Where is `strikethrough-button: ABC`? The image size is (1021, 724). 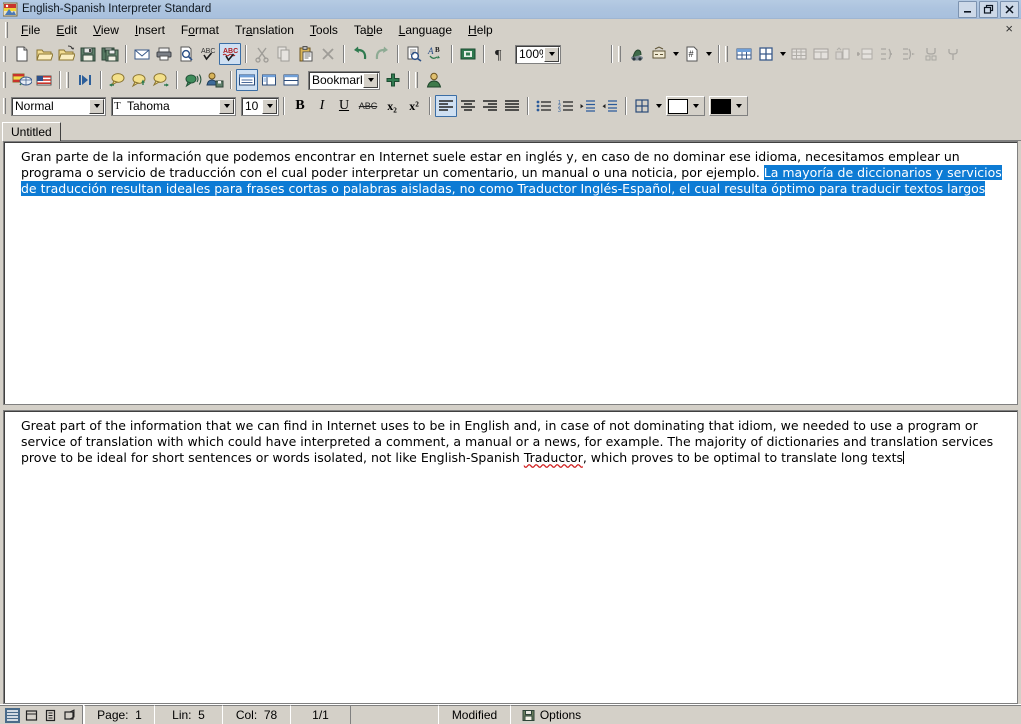
strikethrough-button: ABC is located at coordinates (368, 106).